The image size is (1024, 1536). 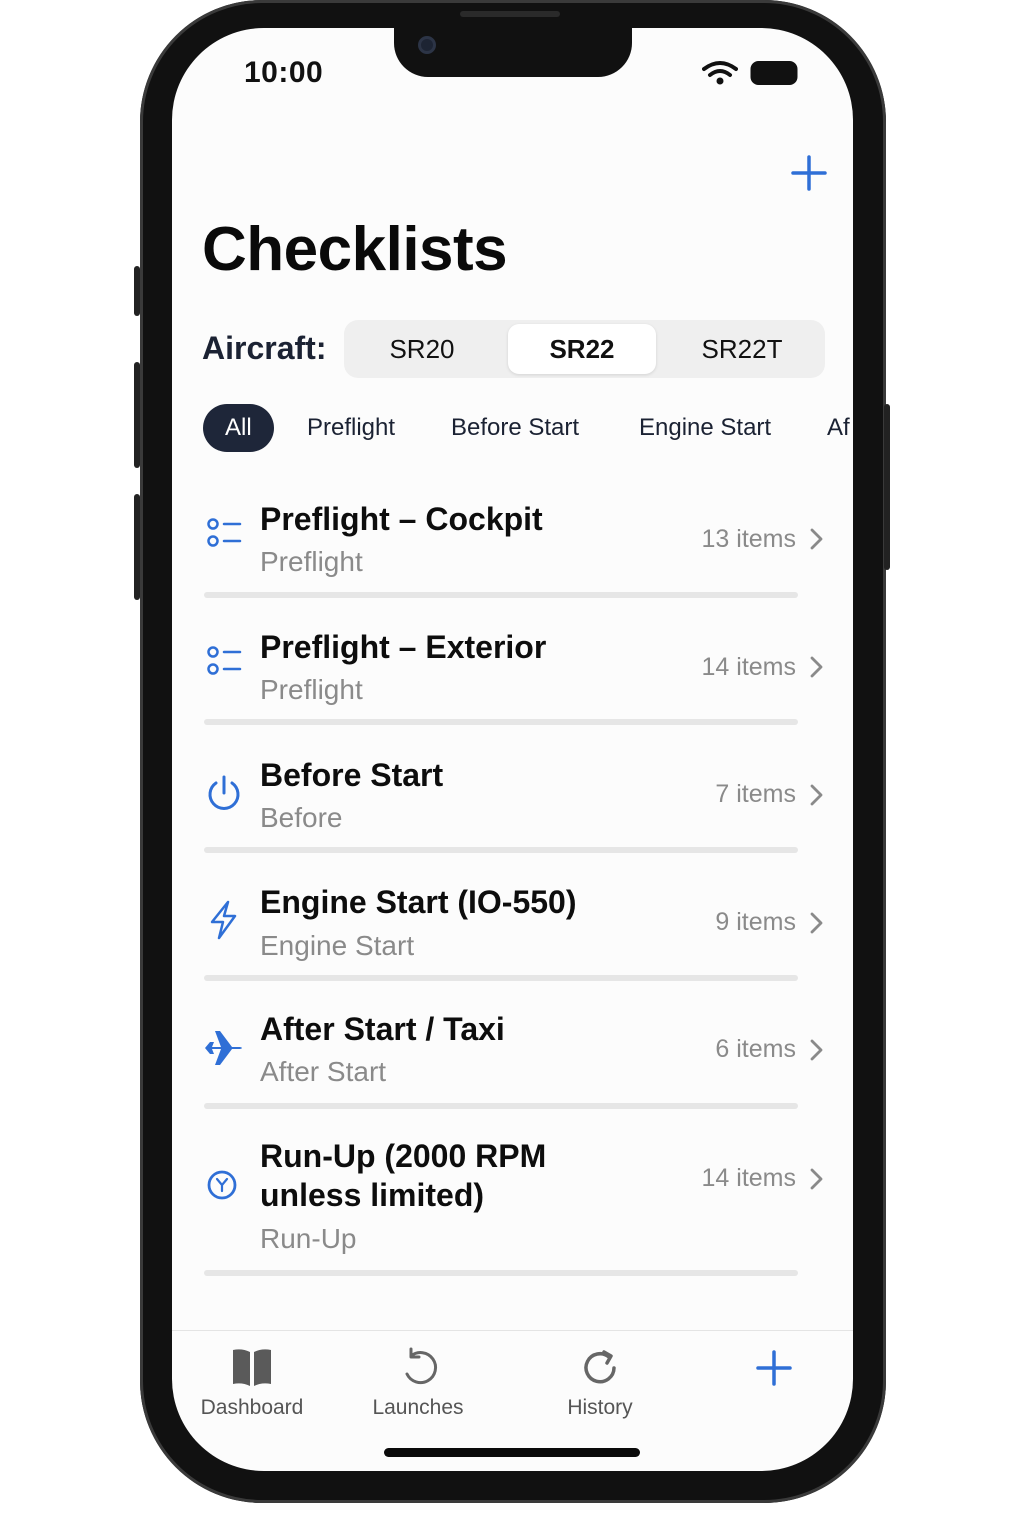 I want to click on history-icon, so click(x=600, y=1367).